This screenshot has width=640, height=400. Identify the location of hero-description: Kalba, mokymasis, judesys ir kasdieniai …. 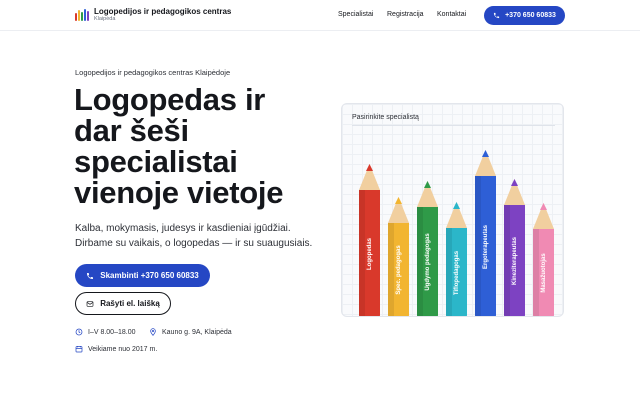
(205, 236).